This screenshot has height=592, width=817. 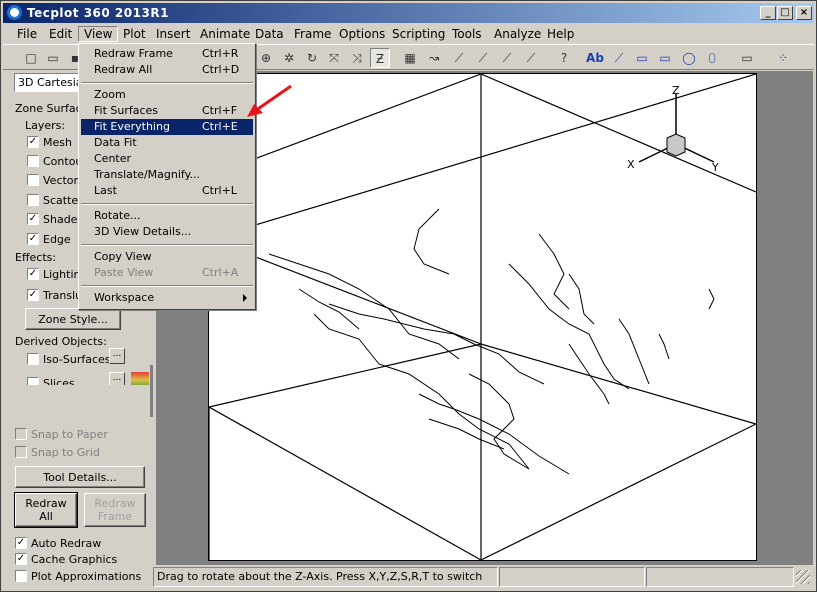 I want to click on vector-label: Vector, so click(x=61, y=180).